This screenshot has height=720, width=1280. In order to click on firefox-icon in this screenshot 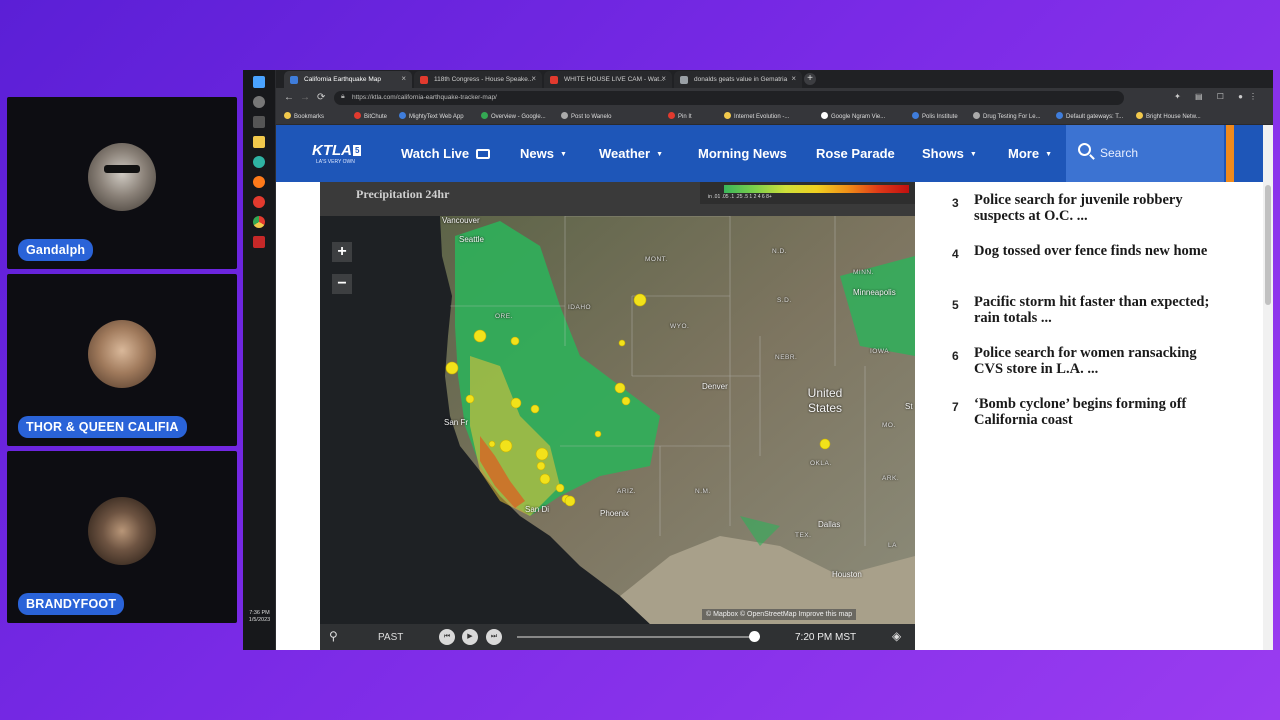, I will do `click(259, 182)`.